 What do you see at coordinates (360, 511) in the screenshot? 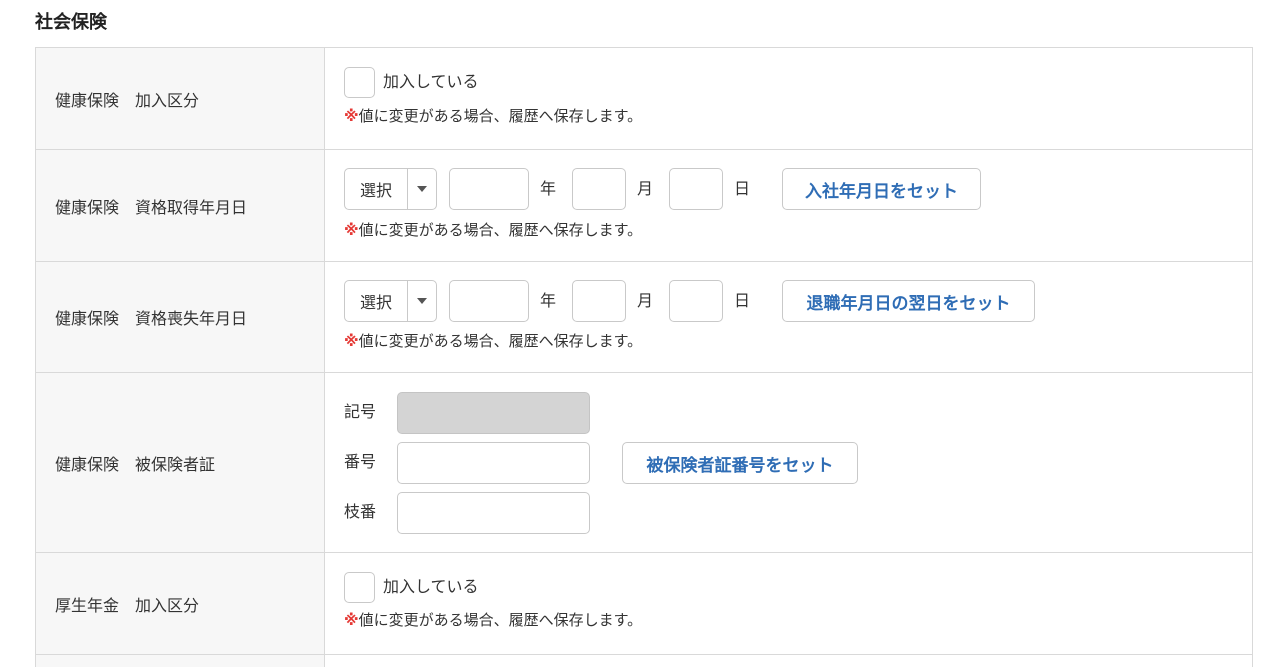
I see `branch-label: 枝番` at bounding box center [360, 511].